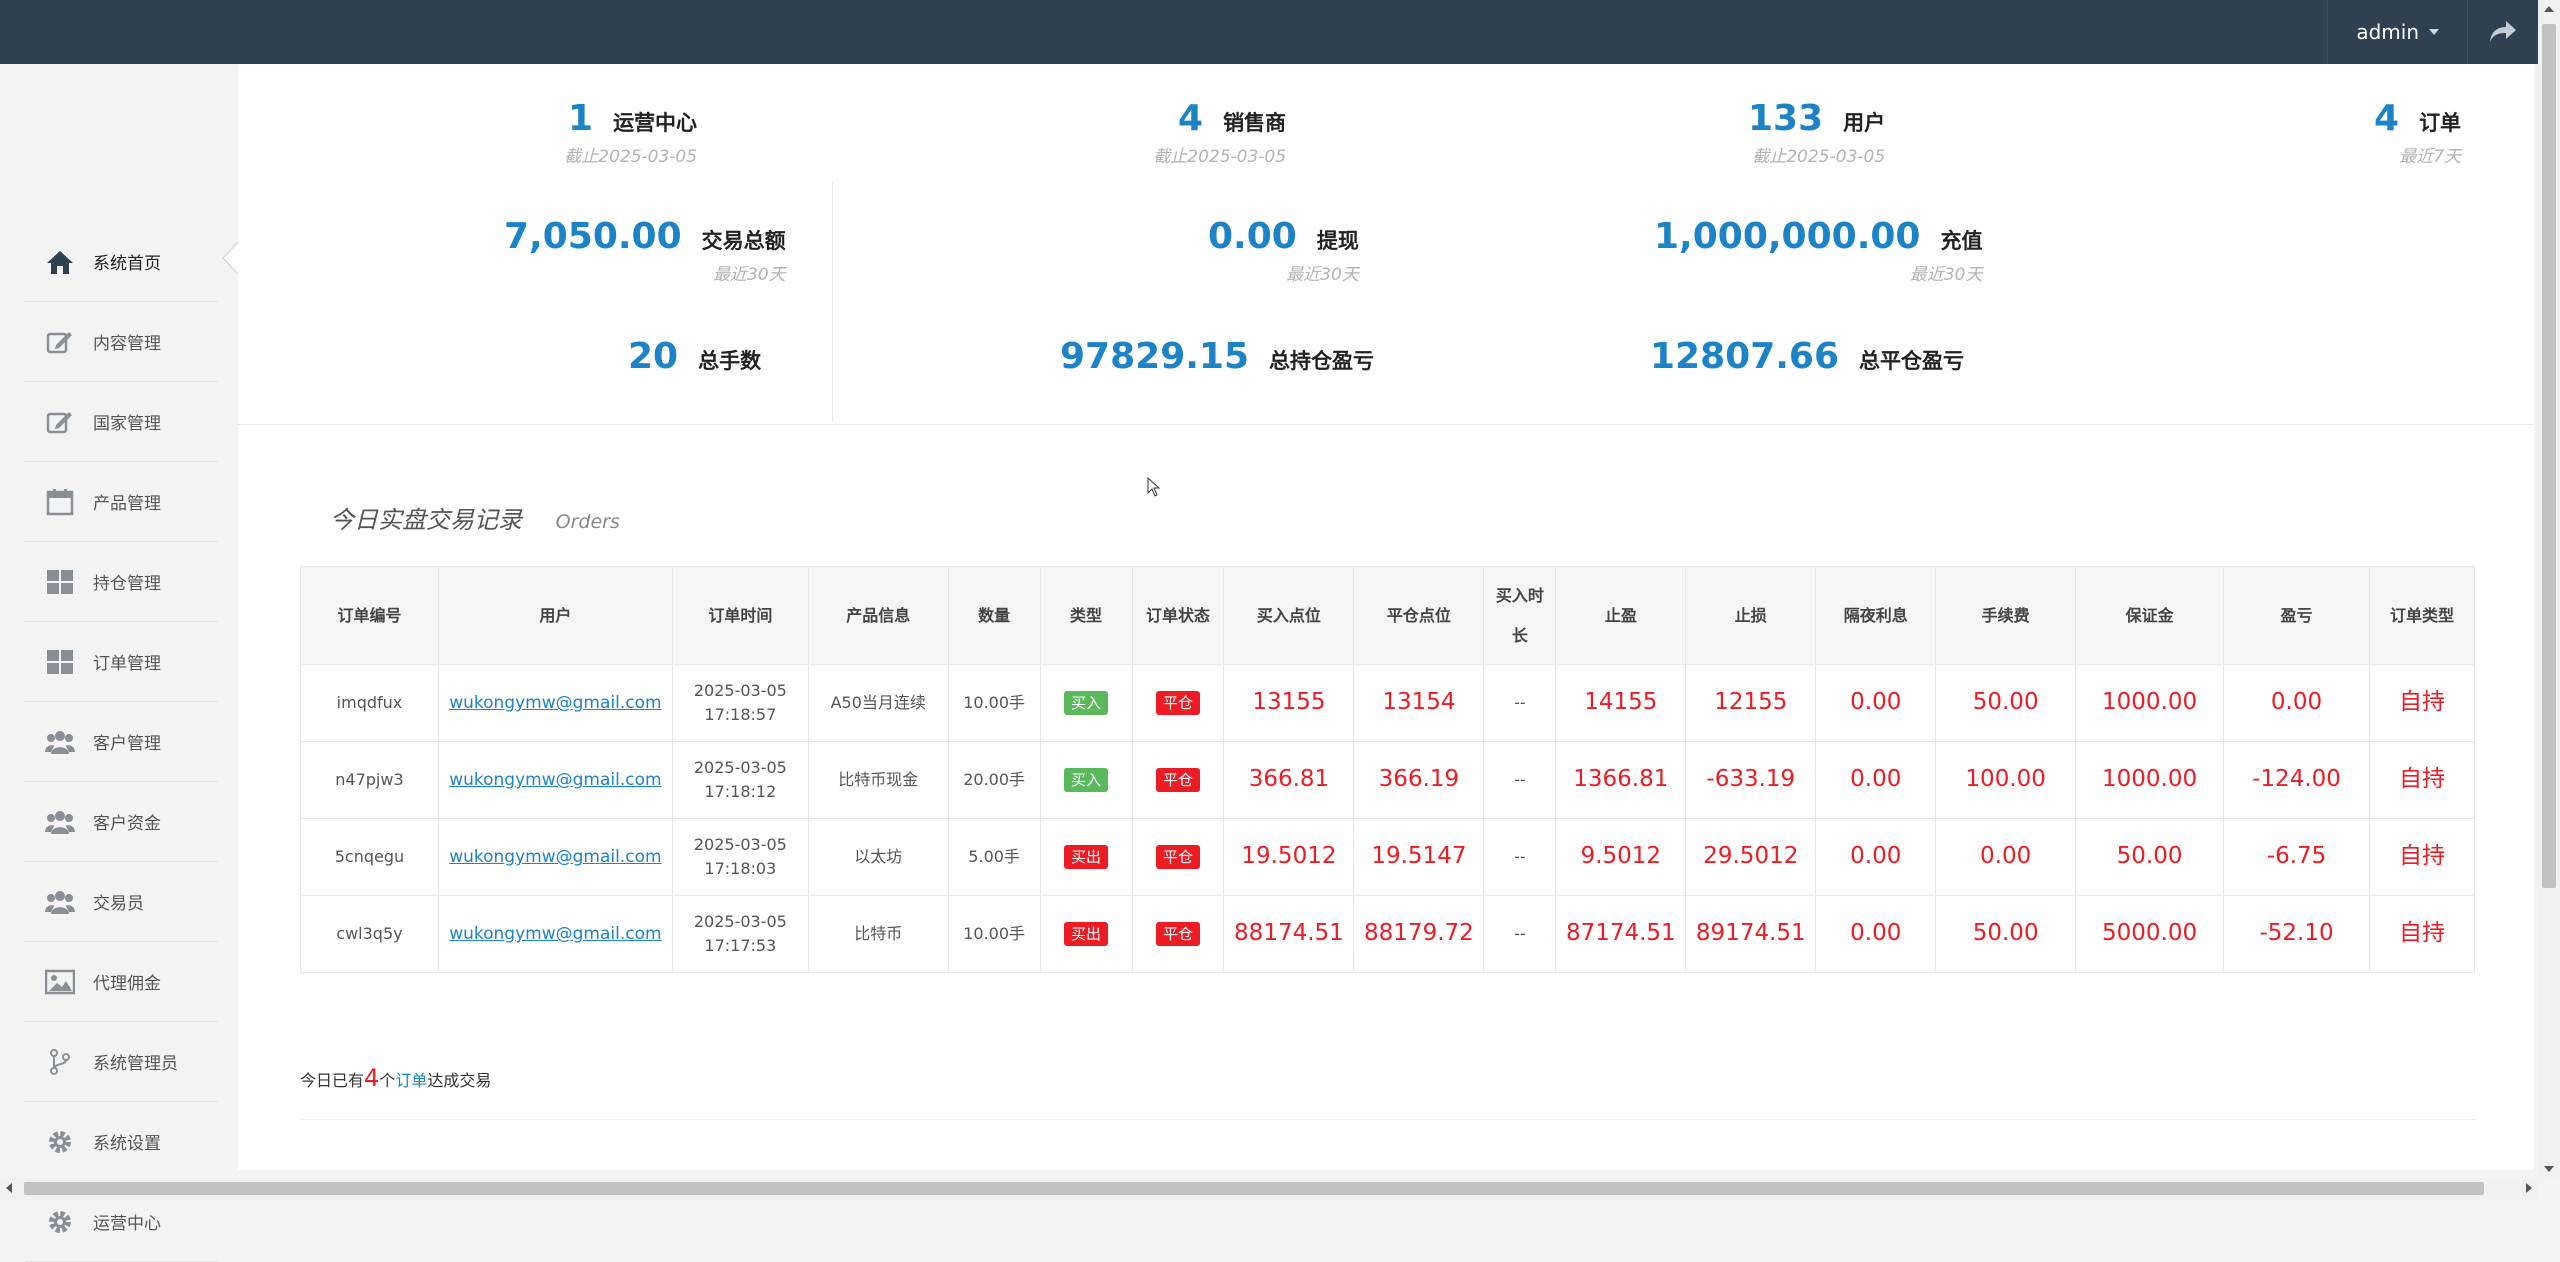 The image size is (2560, 1262). I want to click on table-cell: 10.00手, so click(994, 703).